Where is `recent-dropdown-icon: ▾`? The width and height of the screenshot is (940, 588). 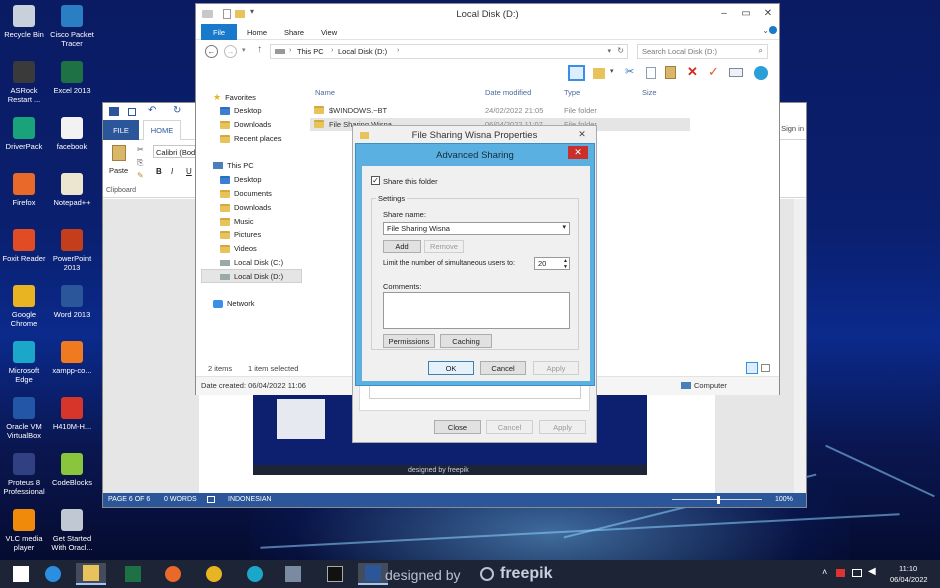 recent-dropdown-icon: ▾ is located at coordinates (244, 50).